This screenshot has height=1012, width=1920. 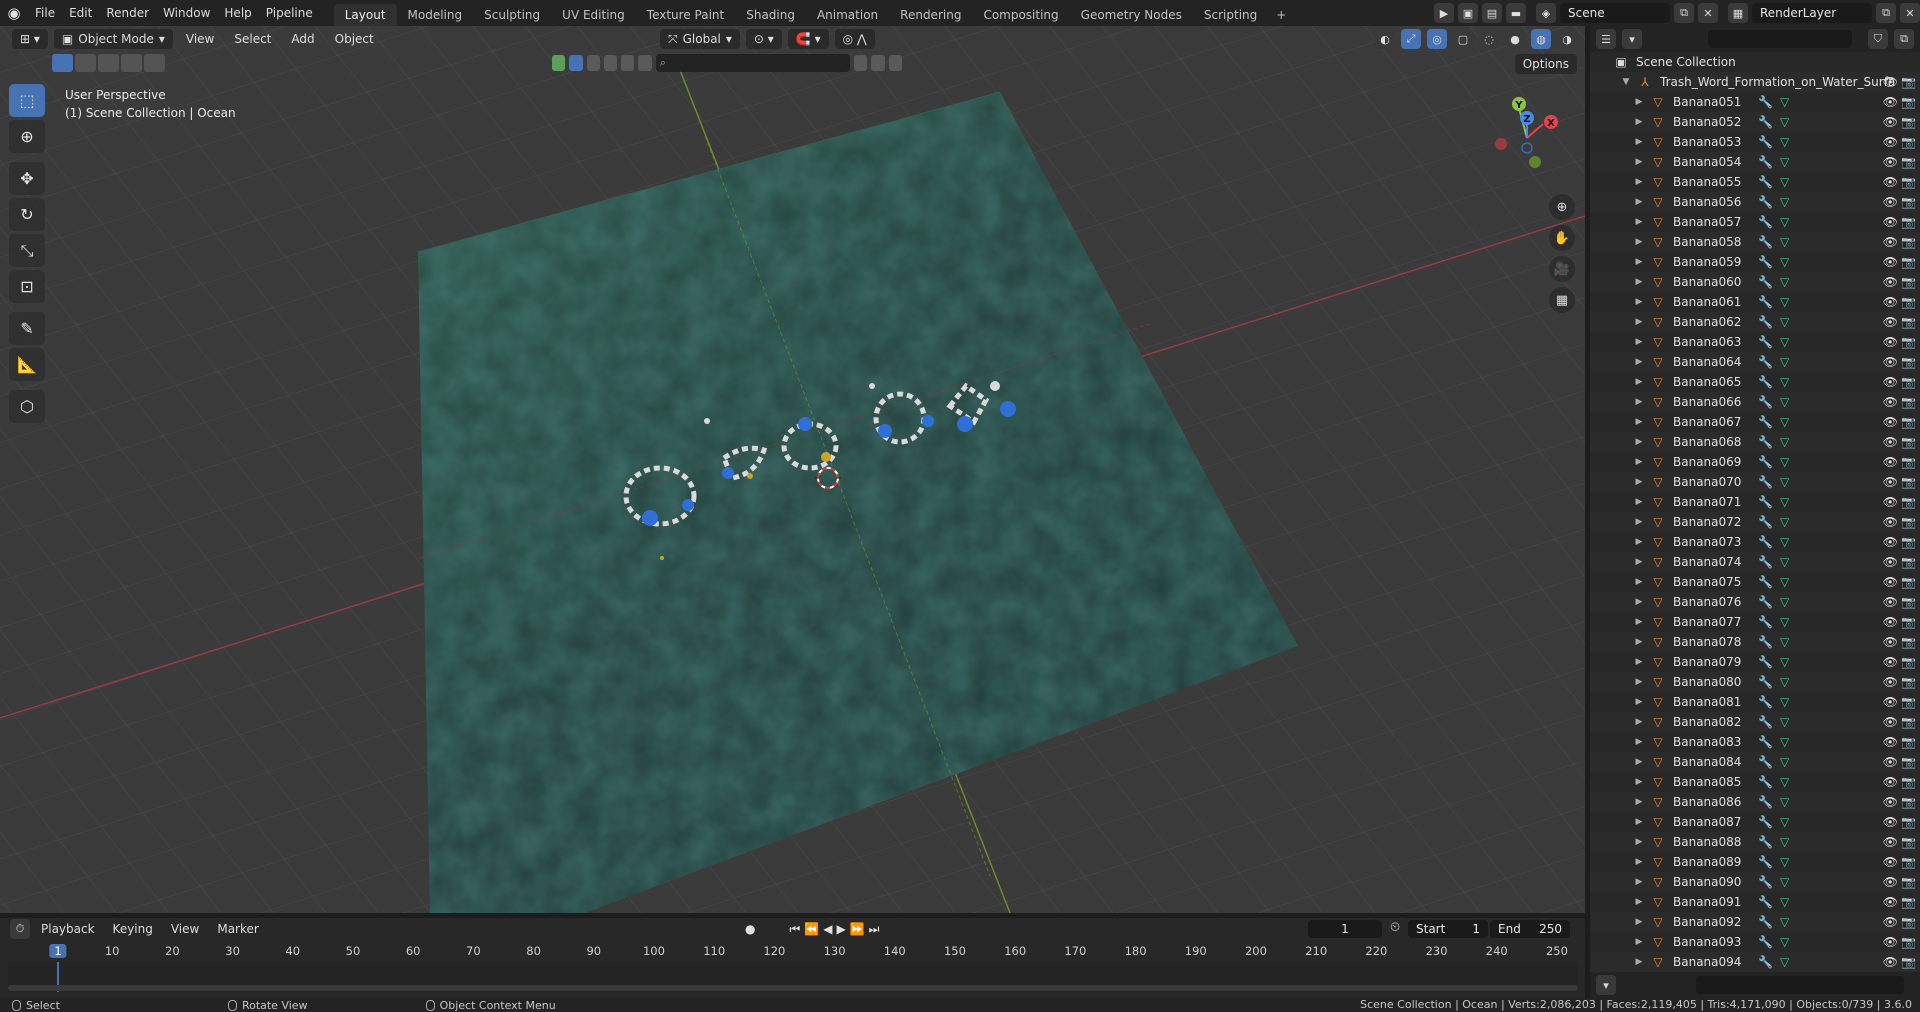 What do you see at coordinates (770, 15) in the screenshot?
I see `tab-shading: Shading` at bounding box center [770, 15].